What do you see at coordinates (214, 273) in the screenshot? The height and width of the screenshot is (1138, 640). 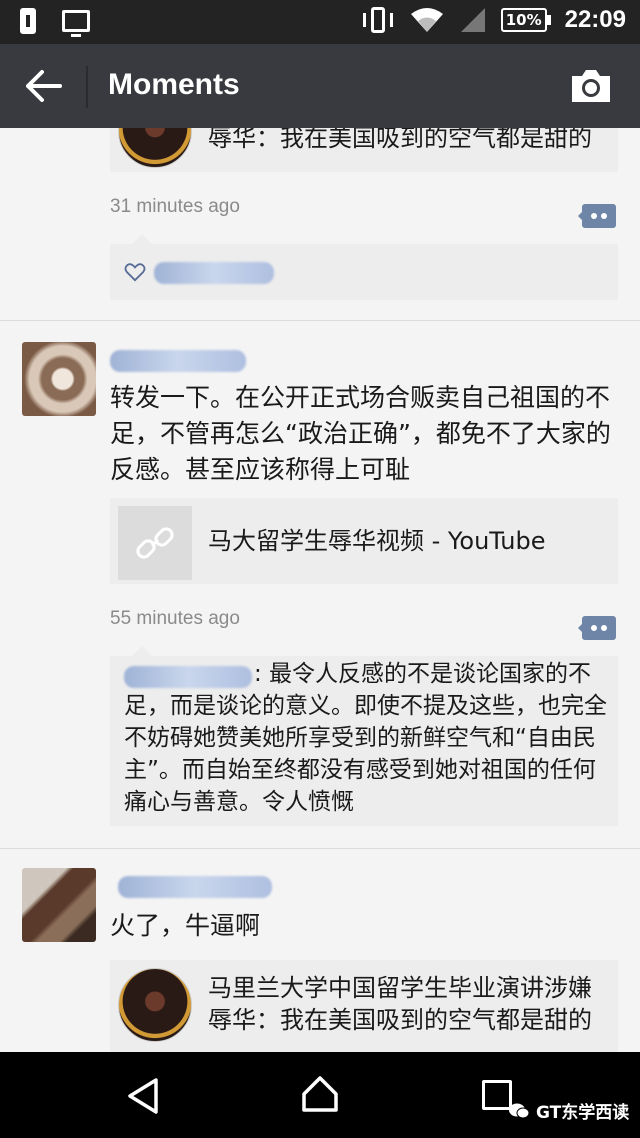 I see `liker-names-blurred` at bounding box center [214, 273].